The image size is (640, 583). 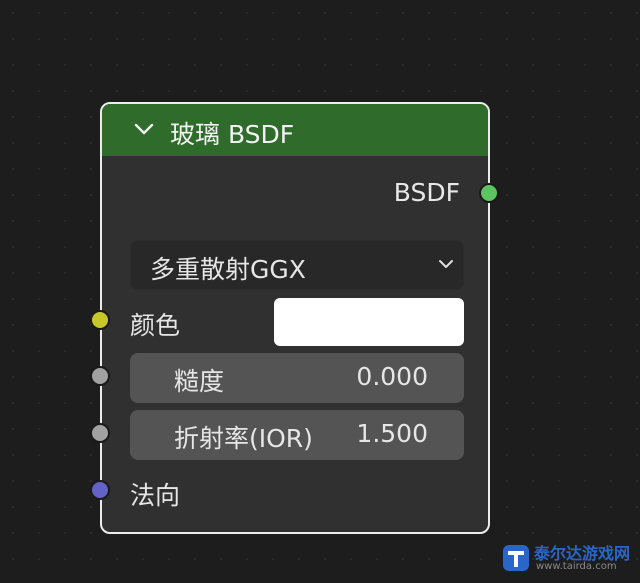 I want to click on ior-input-socket, so click(x=100, y=433).